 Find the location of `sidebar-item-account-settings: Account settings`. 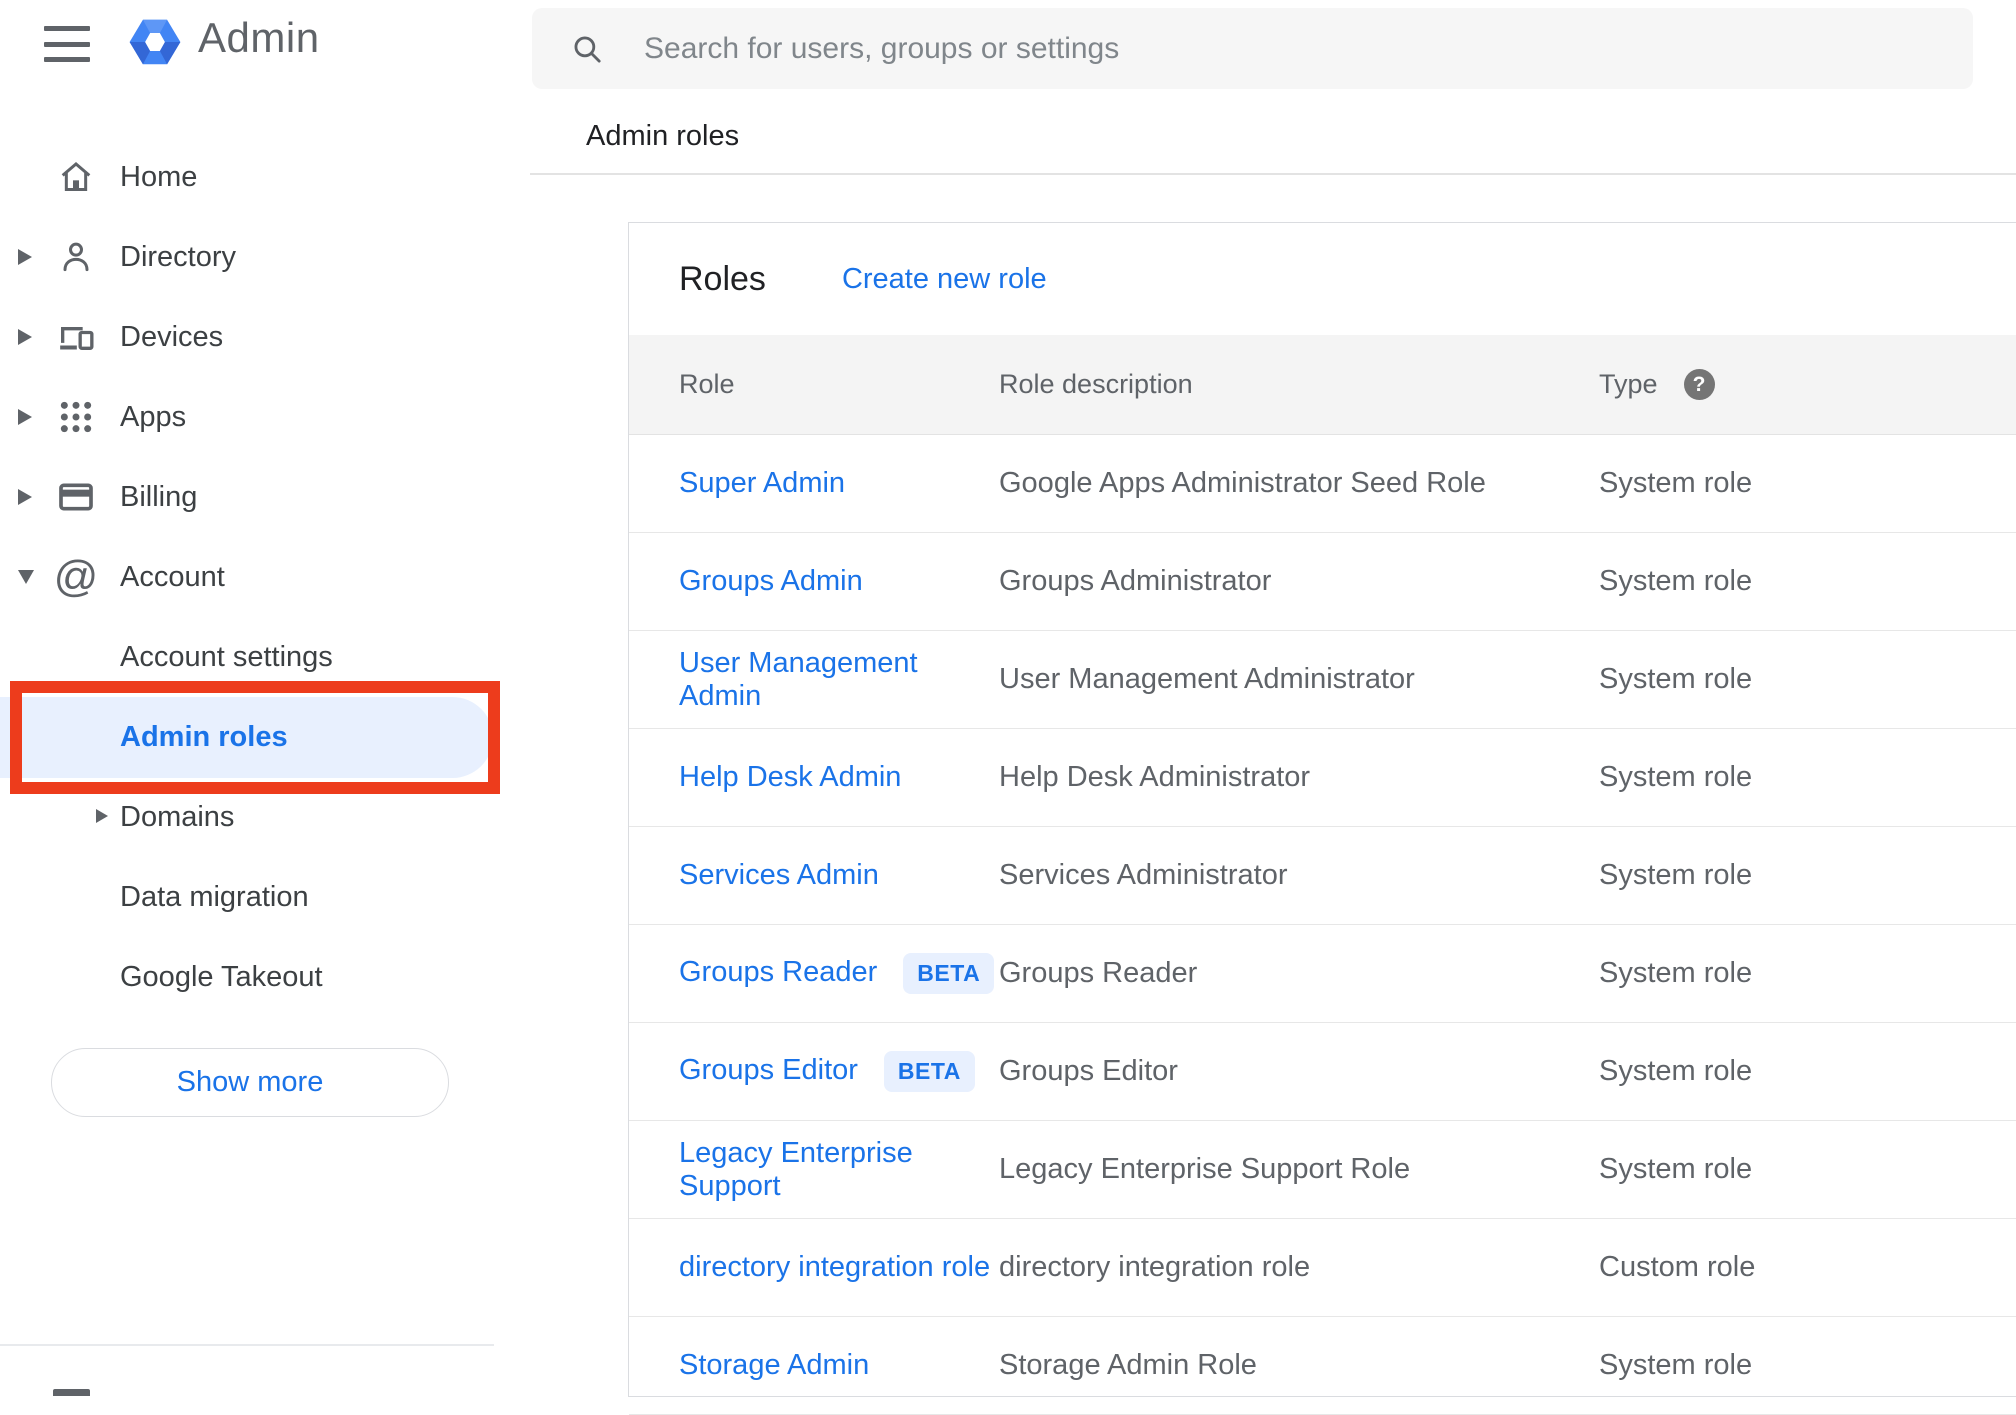

sidebar-item-account-settings: Account settings is located at coordinates (265, 657).